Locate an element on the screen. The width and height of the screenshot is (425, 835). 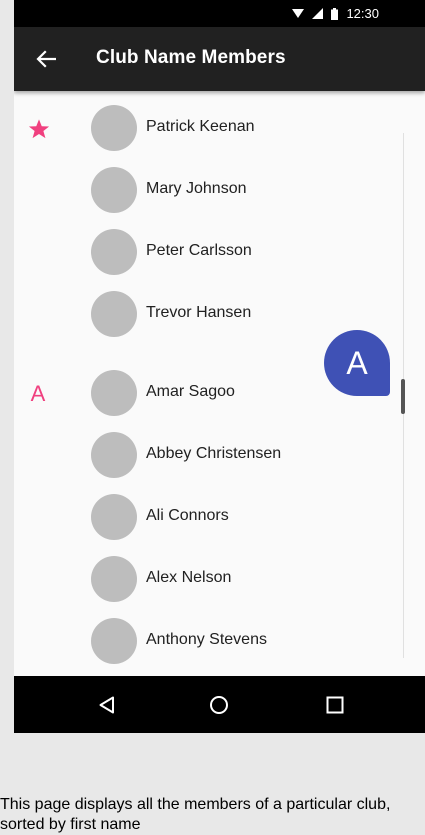
arrow-back-icon is located at coordinates (46, 59).